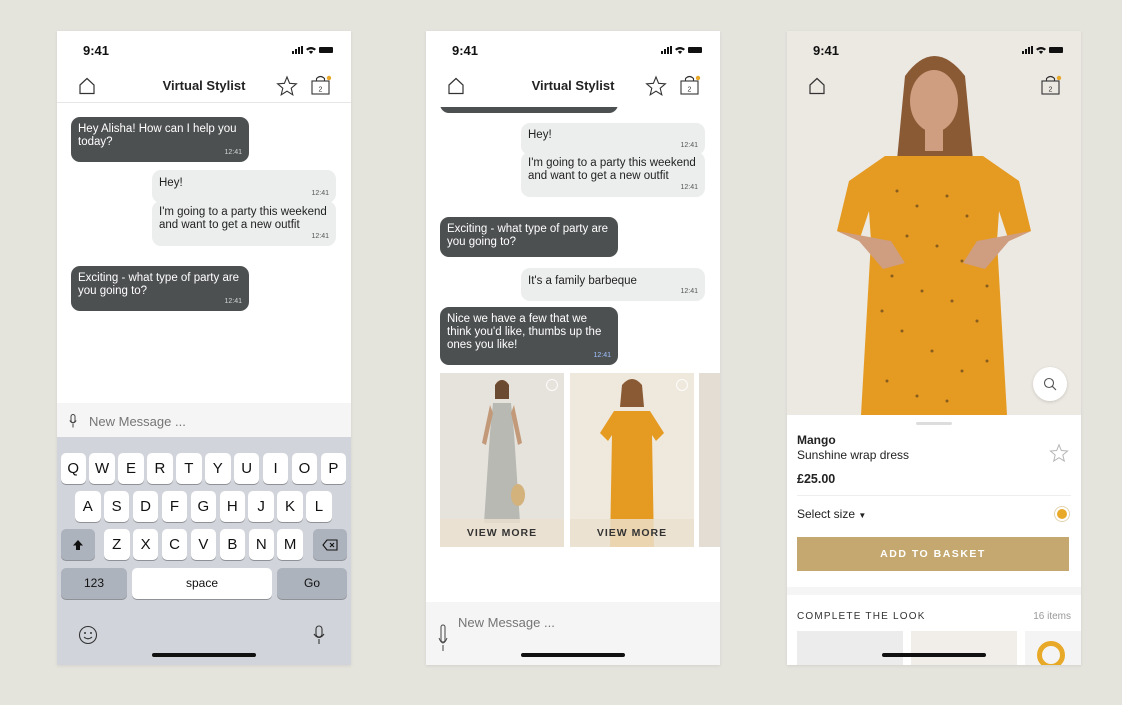 This screenshot has width=1122, height=705. What do you see at coordinates (319, 506) in the screenshot?
I see `key-l: L` at bounding box center [319, 506].